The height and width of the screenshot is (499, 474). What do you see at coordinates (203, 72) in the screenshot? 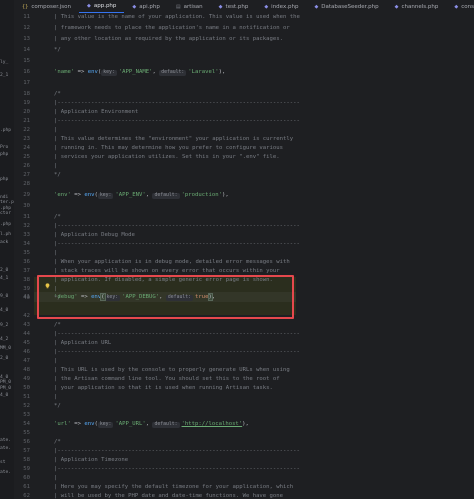
I see `code-token: 'Laravel'` at bounding box center [203, 72].